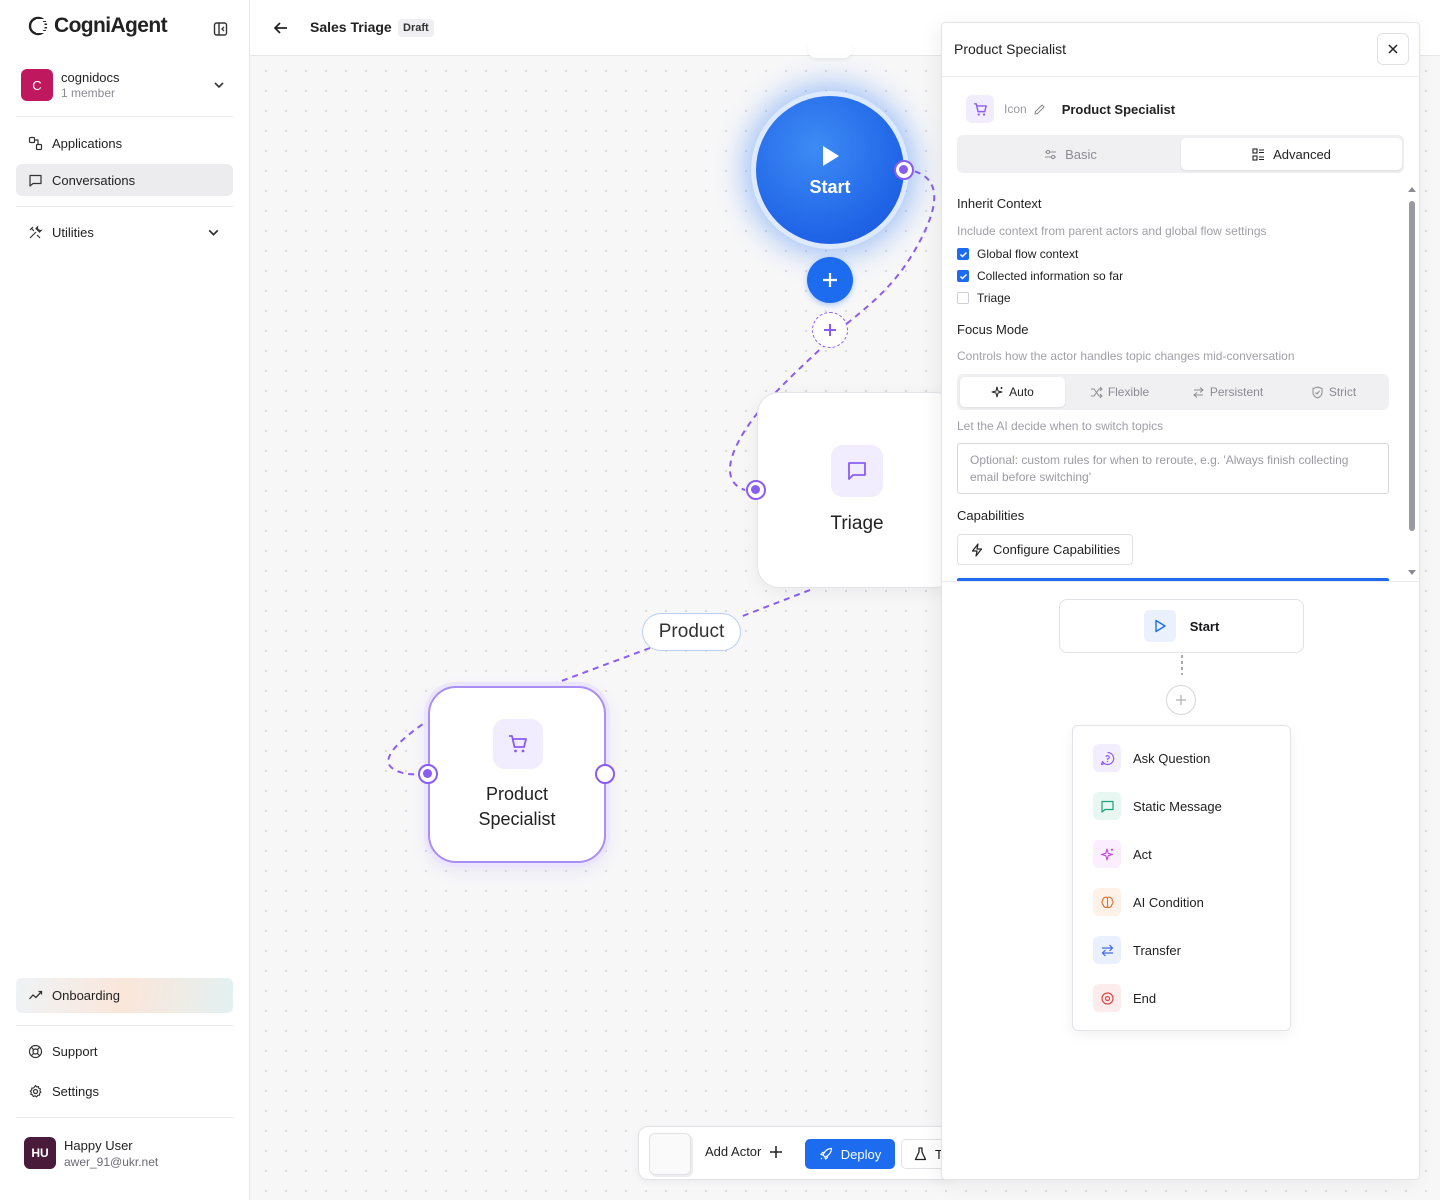  Describe the element at coordinates (1039, 109) in the screenshot. I see `pencil-icon` at that location.